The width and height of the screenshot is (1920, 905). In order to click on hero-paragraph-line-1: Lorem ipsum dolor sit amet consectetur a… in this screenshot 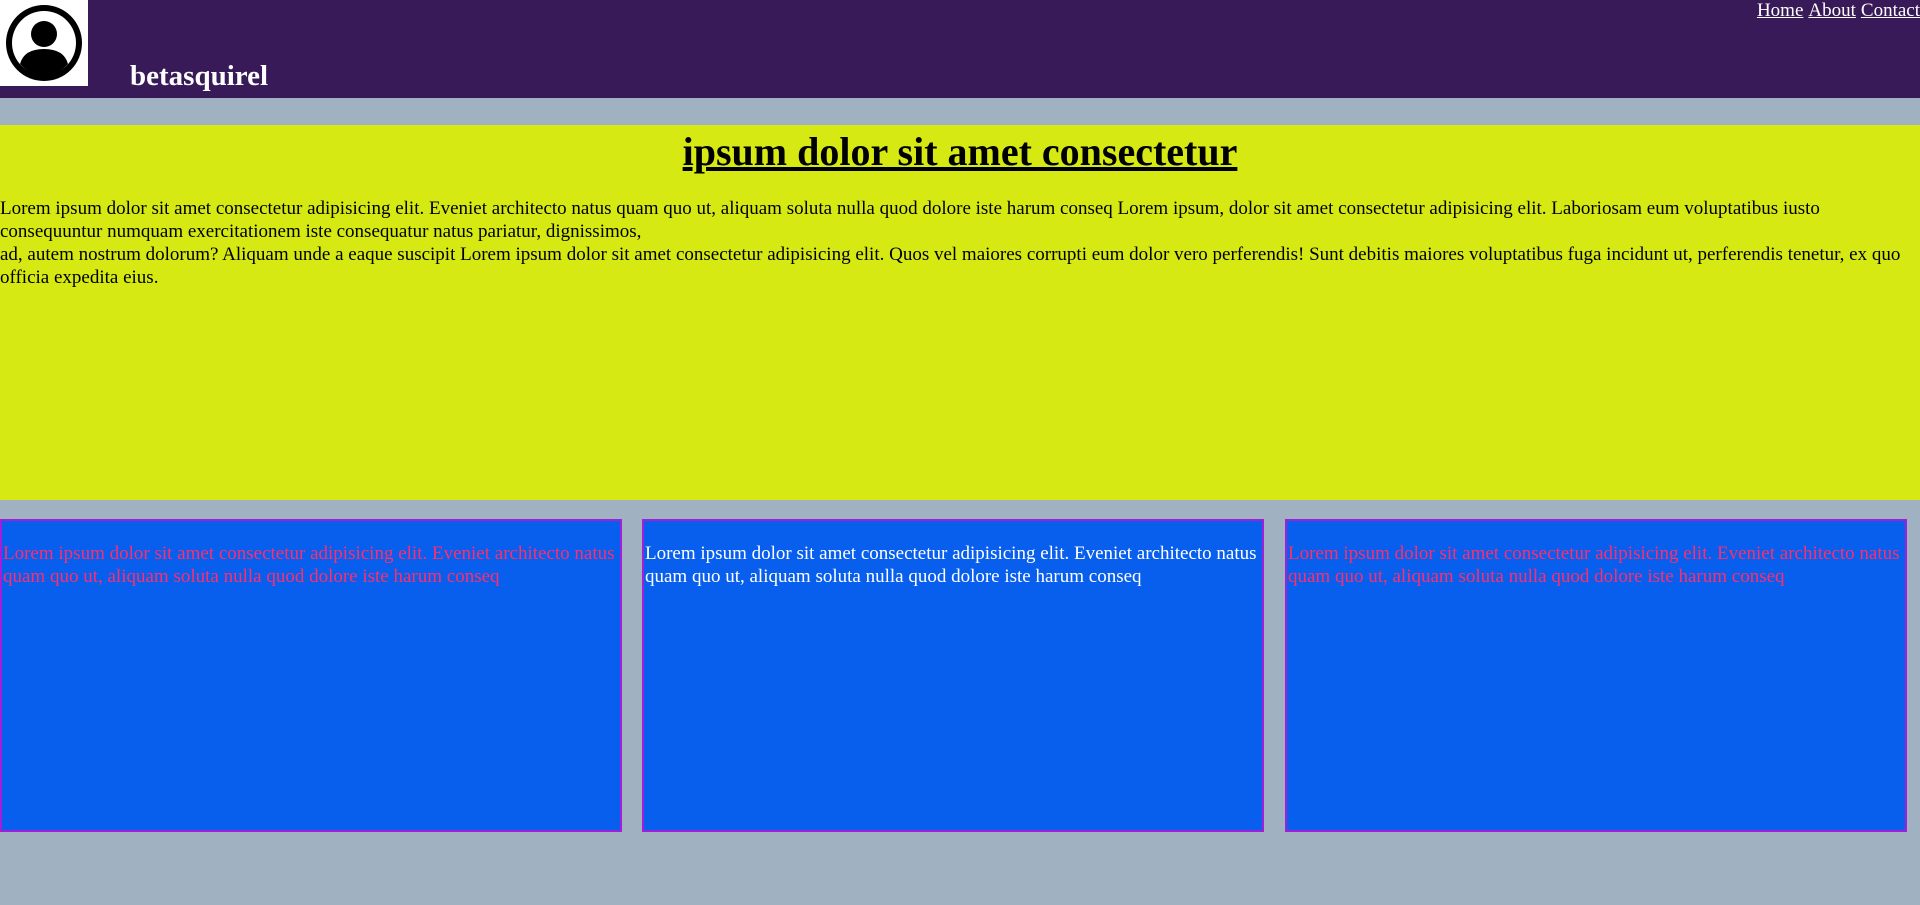, I will do `click(910, 220)`.